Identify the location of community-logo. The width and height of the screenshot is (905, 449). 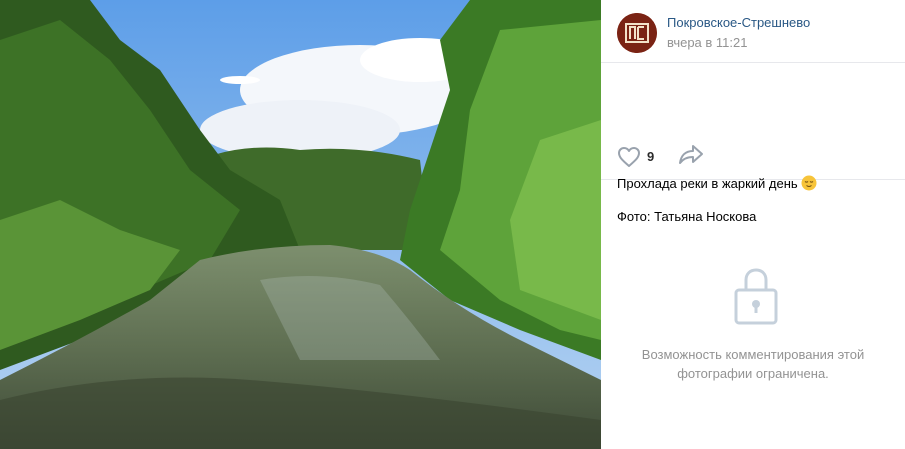
(637, 33).